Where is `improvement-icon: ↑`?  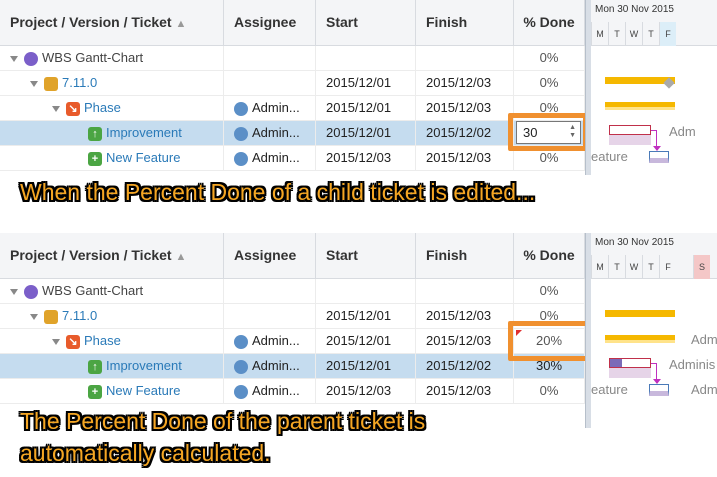 improvement-icon: ↑ is located at coordinates (95, 133).